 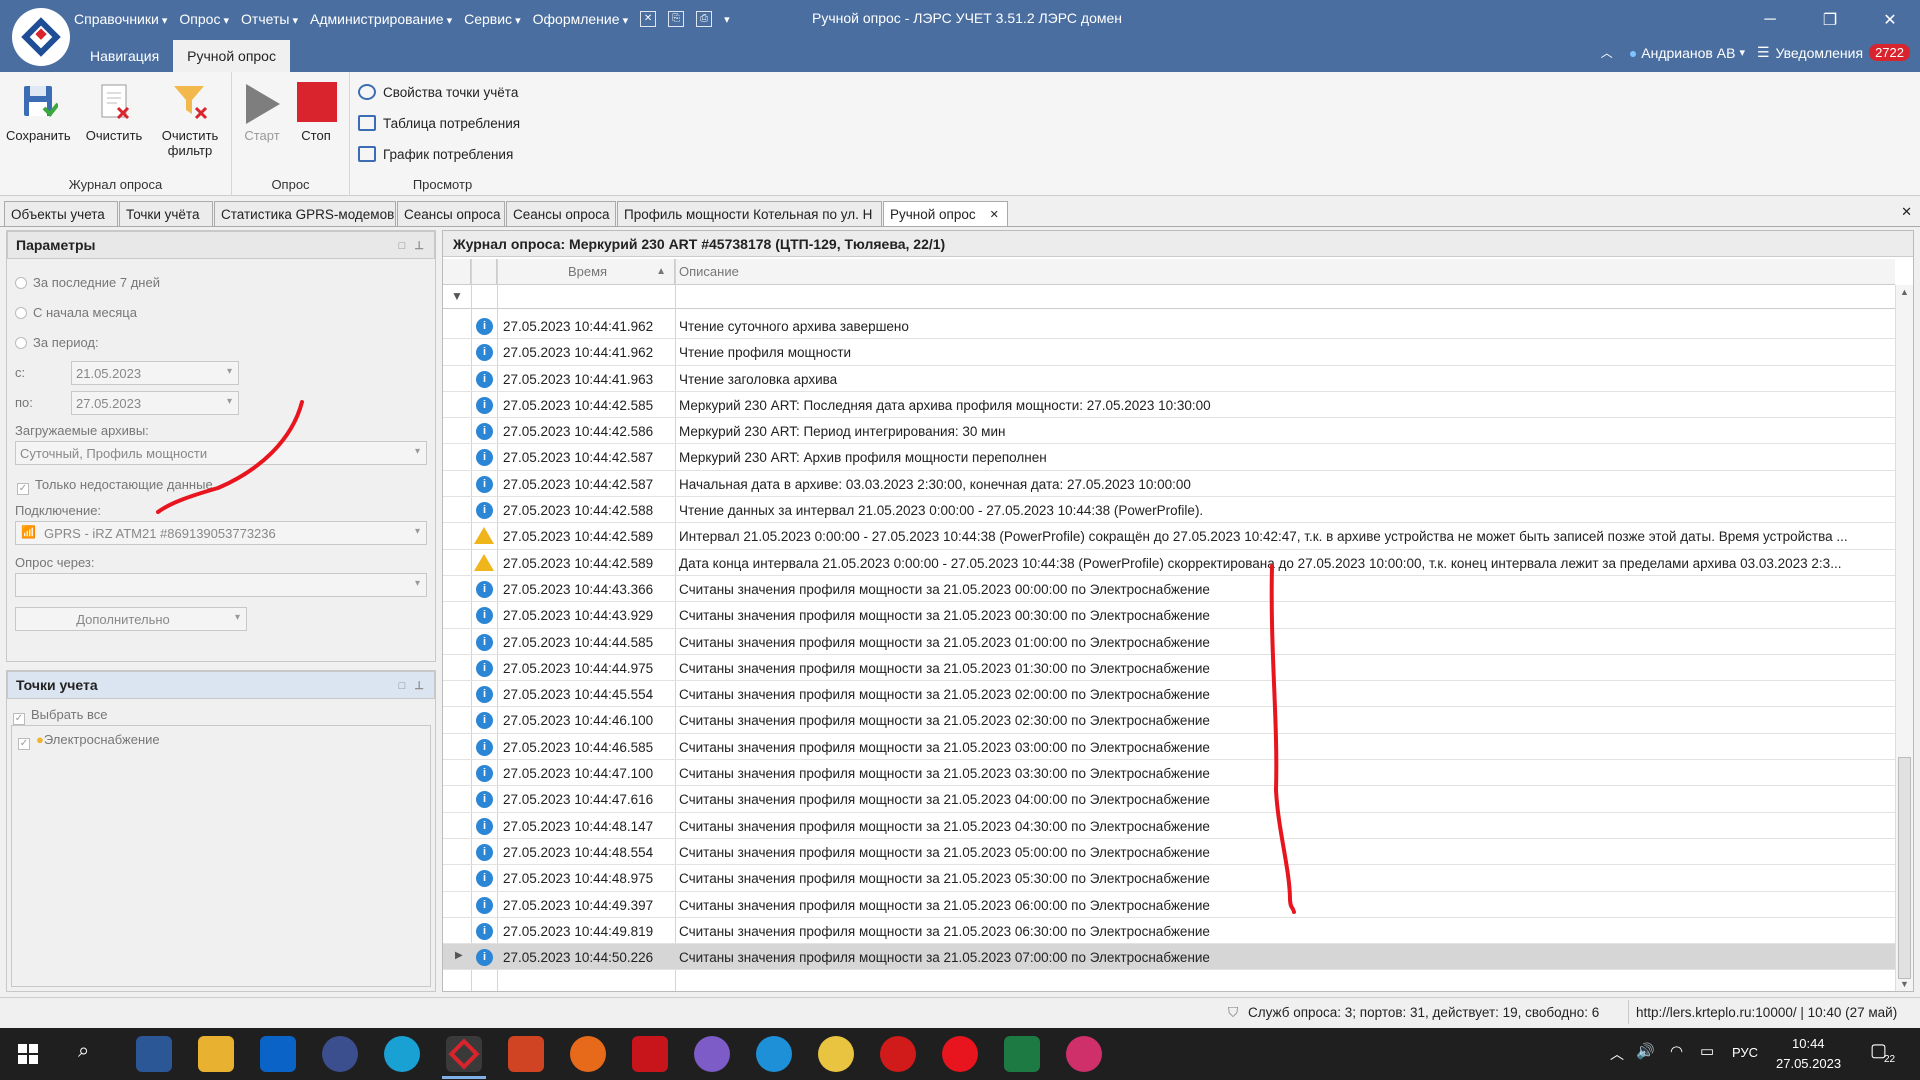 What do you see at coordinates (712, 1054) in the screenshot?
I see `viber-icon` at bounding box center [712, 1054].